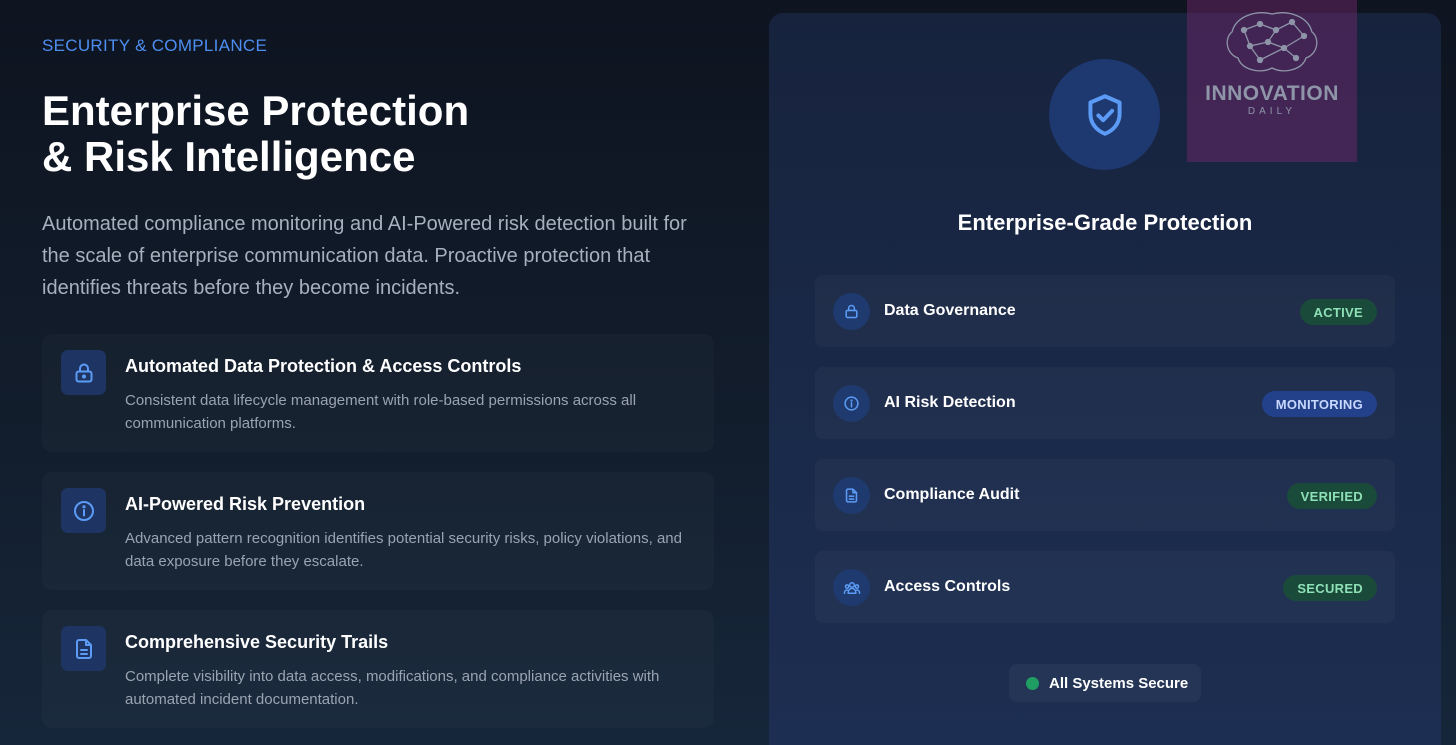 The height and width of the screenshot is (745, 1456). What do you see at coordinates (950, 310) in the screenshot?
I see `status-label: Data Governance` at bounding box center [950, 310].